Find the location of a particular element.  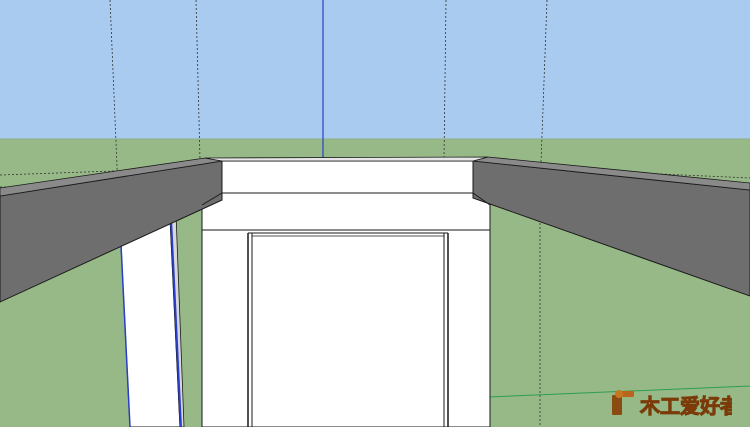

watermark-logo: 木工爱好者 is located at coordinates (675, 404).